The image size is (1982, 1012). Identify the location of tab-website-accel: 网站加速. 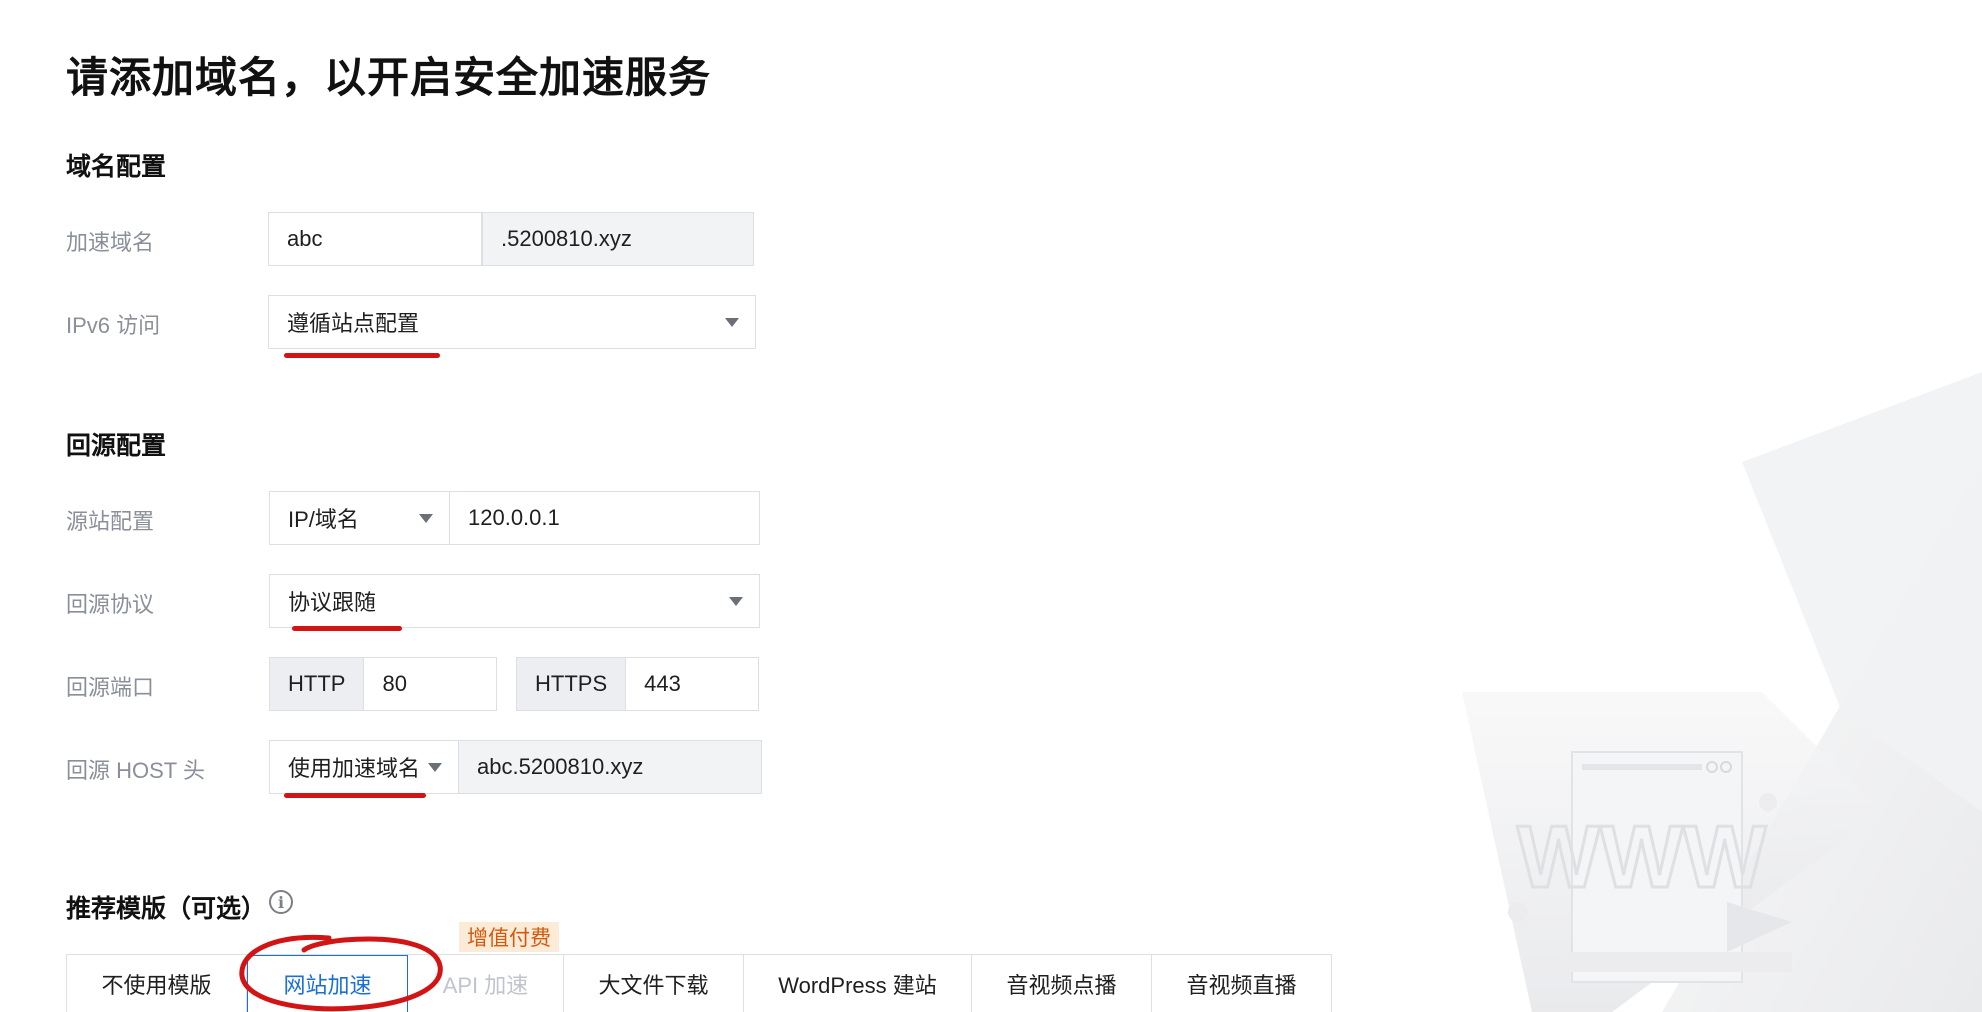
(327, 983).